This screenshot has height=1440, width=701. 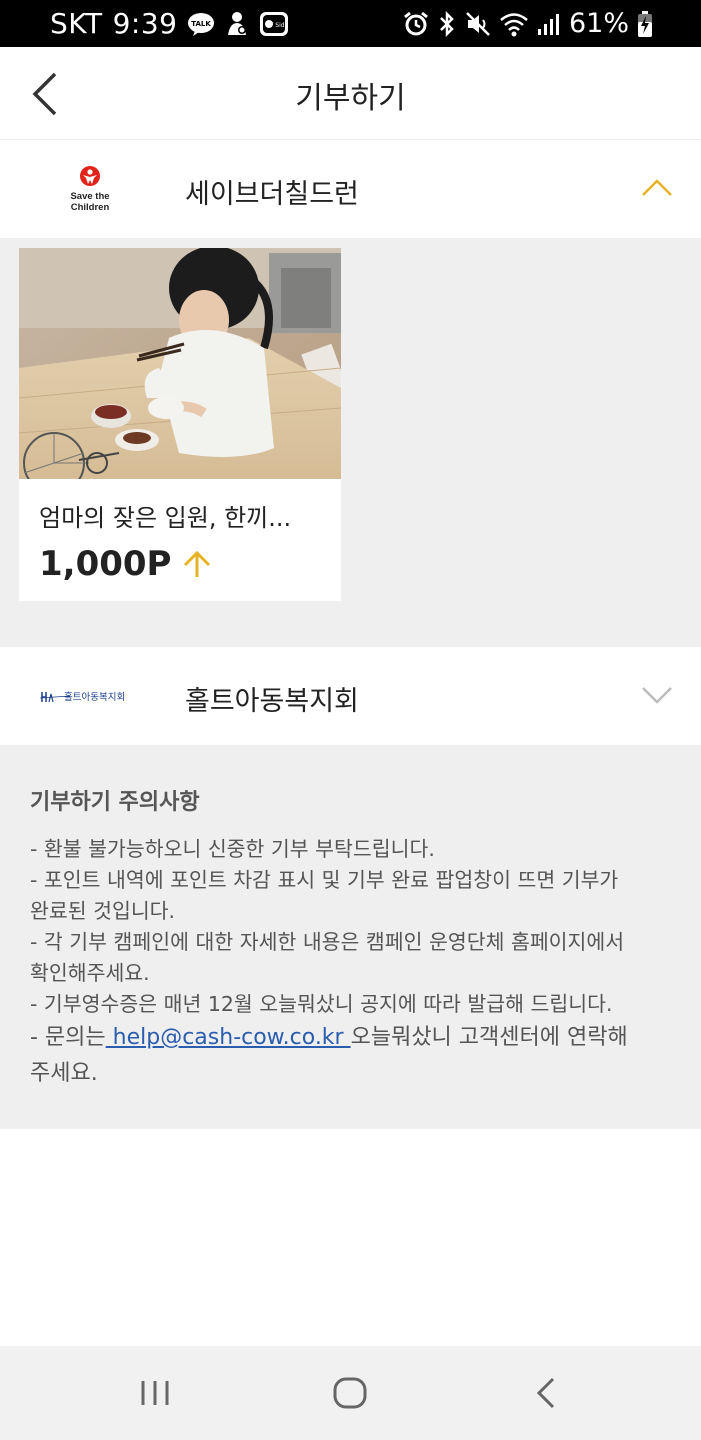 What do you see at coordinates (90, 973) in the screenshot?
I see `notice-line: 확인해주세요.` at bounding box center [90, 973].